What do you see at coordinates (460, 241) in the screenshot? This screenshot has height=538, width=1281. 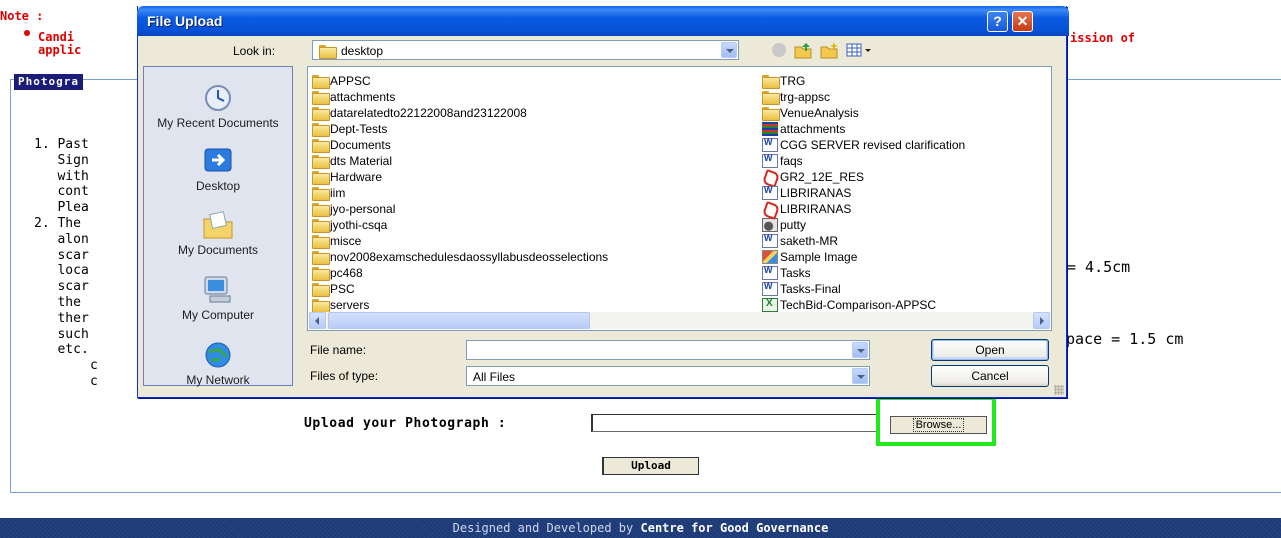 I see `file-list-item: misce` at bounding box center [460, 241].